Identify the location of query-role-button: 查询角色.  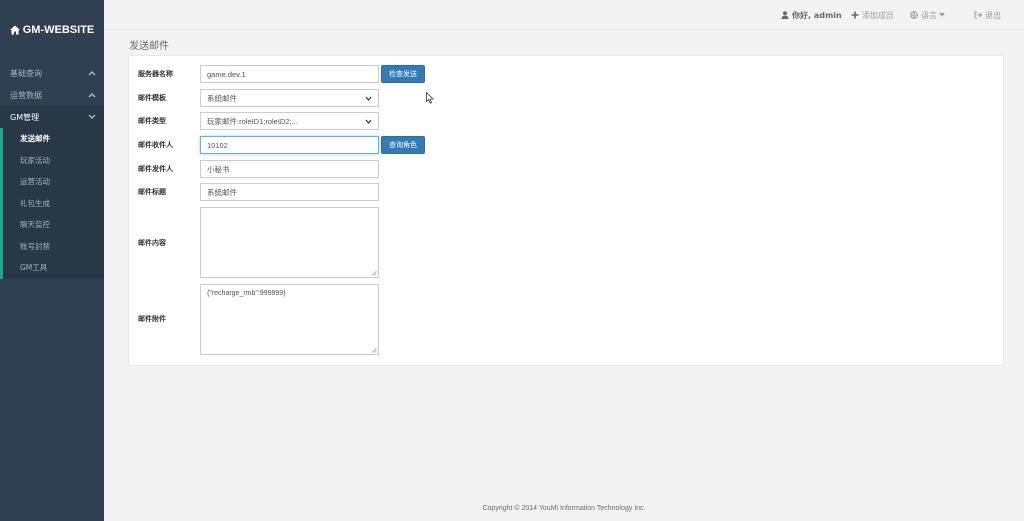
(403, 145).